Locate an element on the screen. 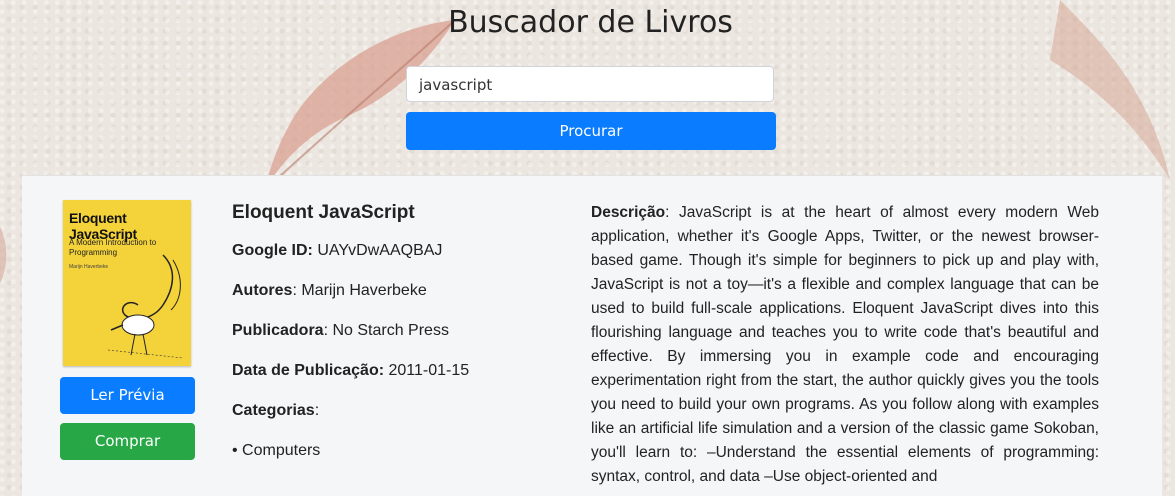 This screenshot has height=496, width=1175. categories-row: Categorias: is located at coordinates (276, 410).